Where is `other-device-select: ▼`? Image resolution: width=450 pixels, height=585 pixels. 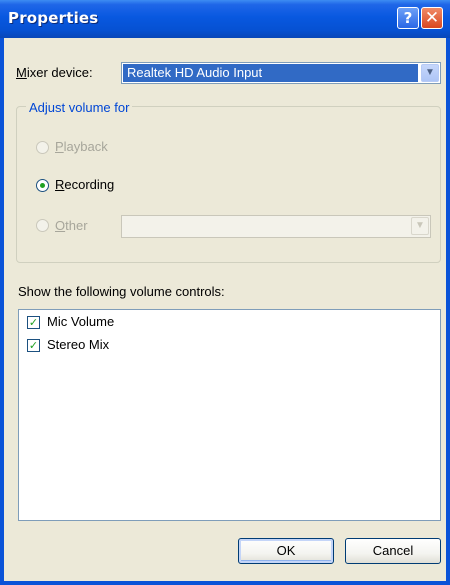 other-device-select: ▼ is located at coordinates (276, 226).